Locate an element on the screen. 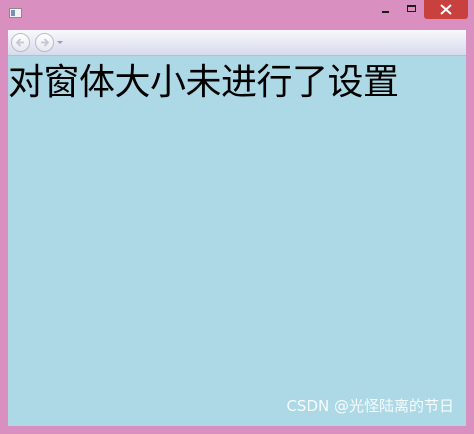 The image size is (474, 434). close-icon is located at coordinates (446, 9).